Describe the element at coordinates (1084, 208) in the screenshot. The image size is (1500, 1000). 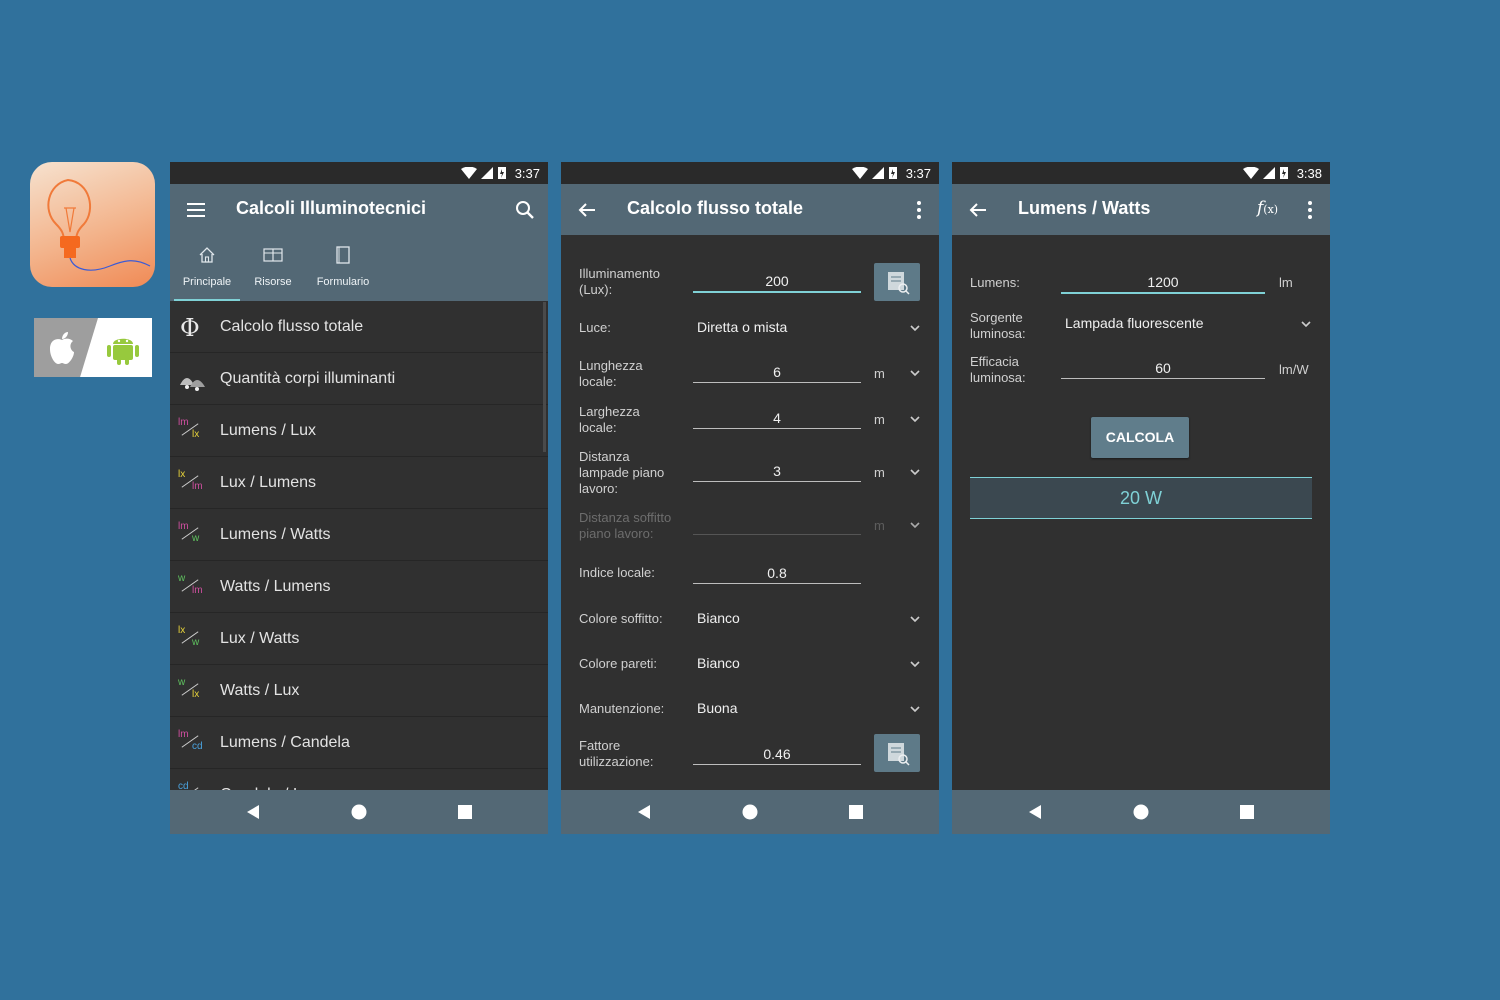
I see `page-title: Lumens / Watts` at that location.